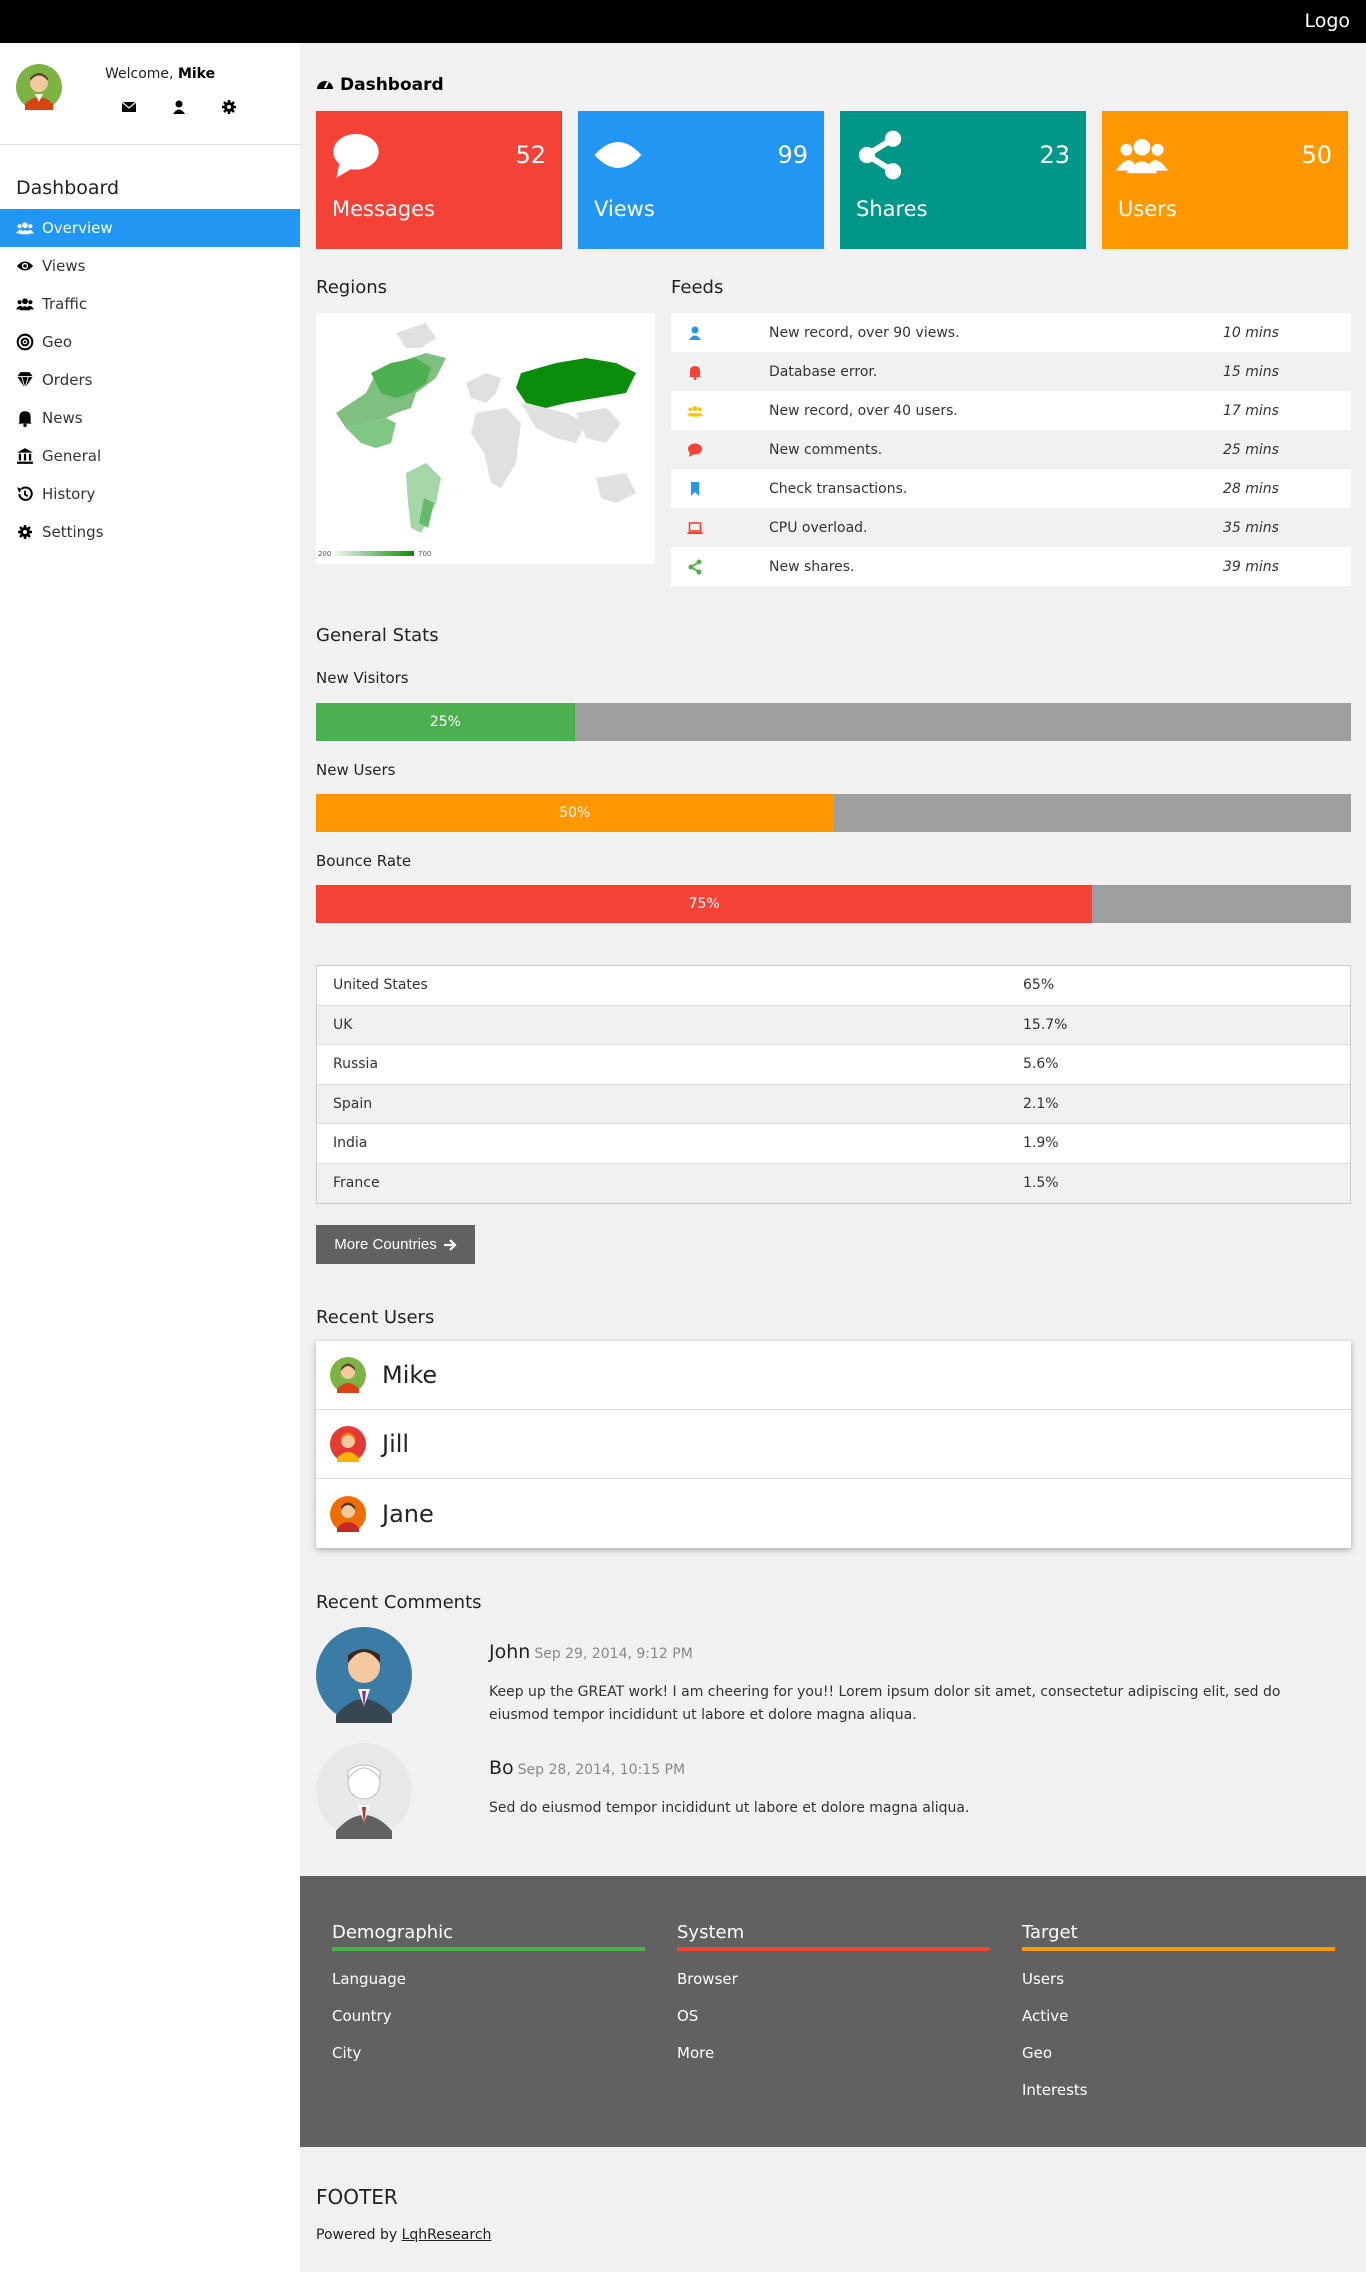  I want to click on table-row: UK 15.7%, so click(833, 1025).